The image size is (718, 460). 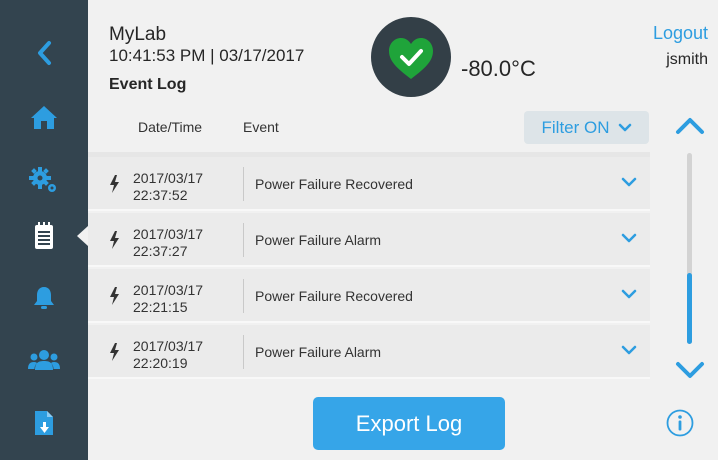 What do you see at coordinates (409, 423) in the screenshot?
I see `export-log-button: Export Log` at bounding box center [409, 423].